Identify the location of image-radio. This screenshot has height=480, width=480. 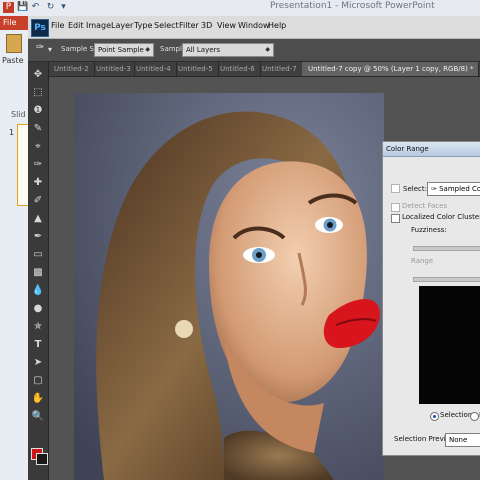
(474, 416).